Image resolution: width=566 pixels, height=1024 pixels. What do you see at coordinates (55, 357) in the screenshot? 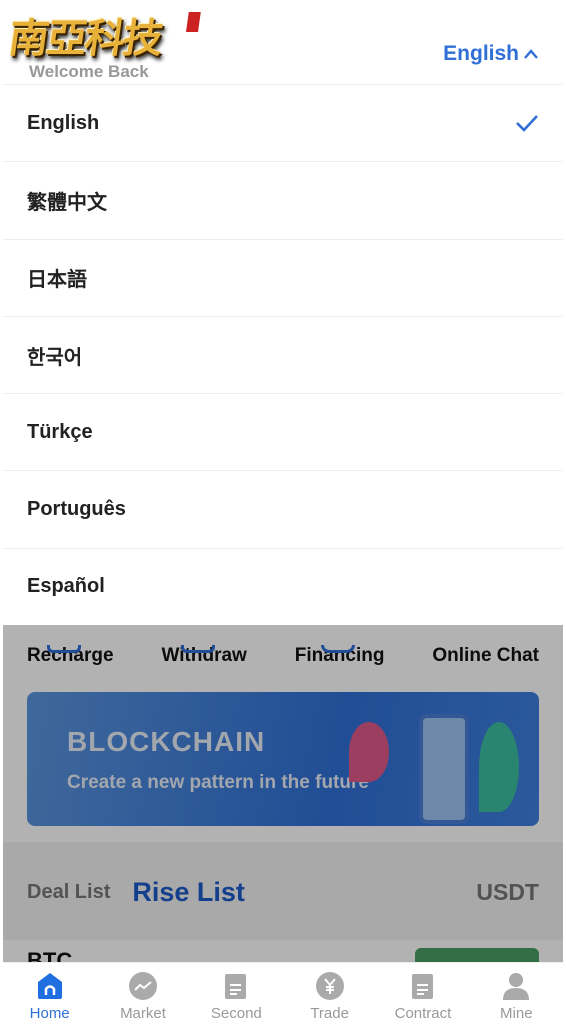
I see `language-label: 한국어` at bounding box center [55, 357].